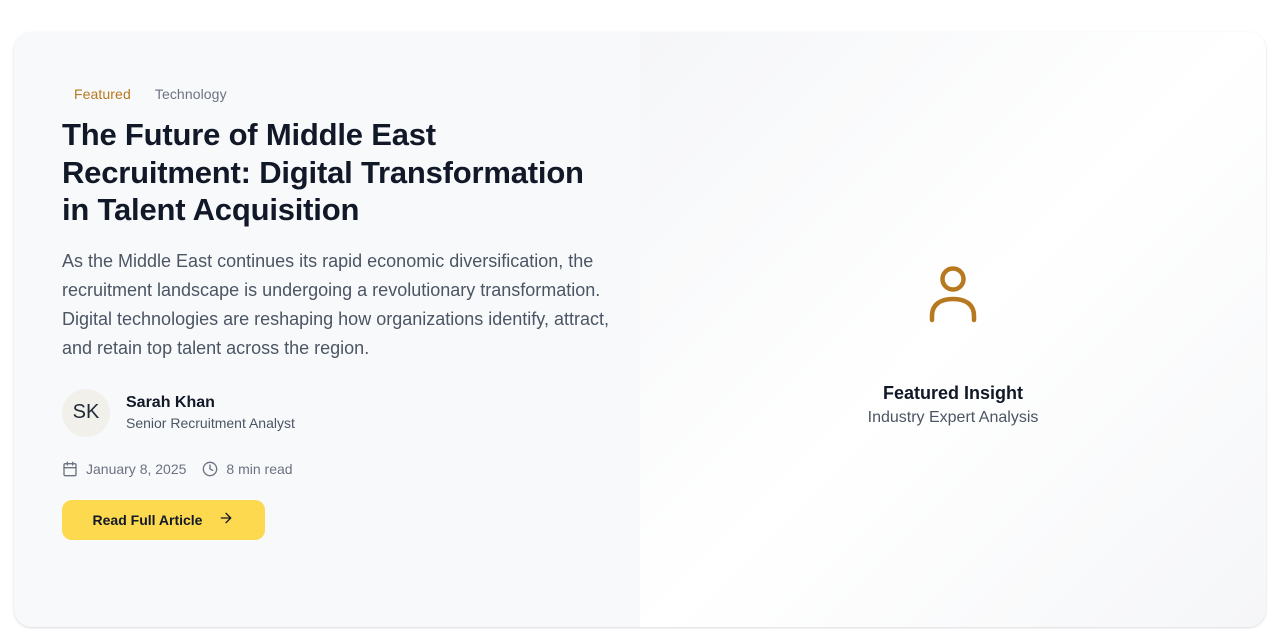  Describe the element at coordinates (170, 402) in the screenshot. I see `author-name: Sarah Khan` at that location.